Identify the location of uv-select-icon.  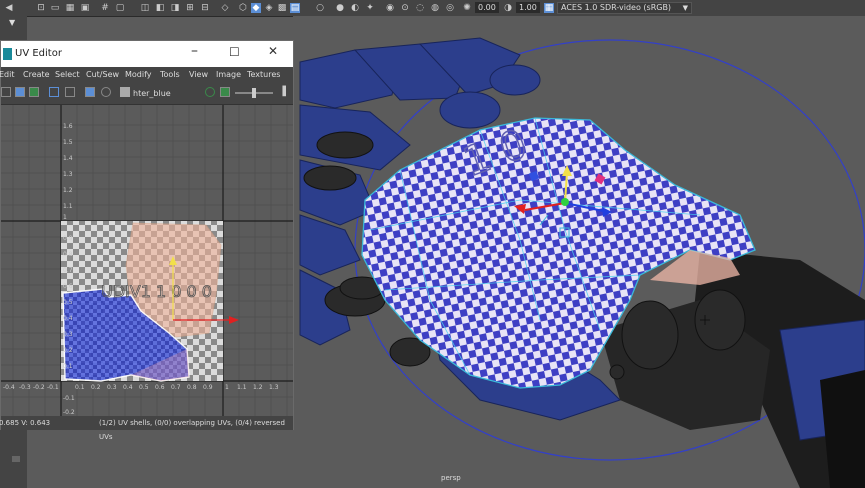
(20, 92).